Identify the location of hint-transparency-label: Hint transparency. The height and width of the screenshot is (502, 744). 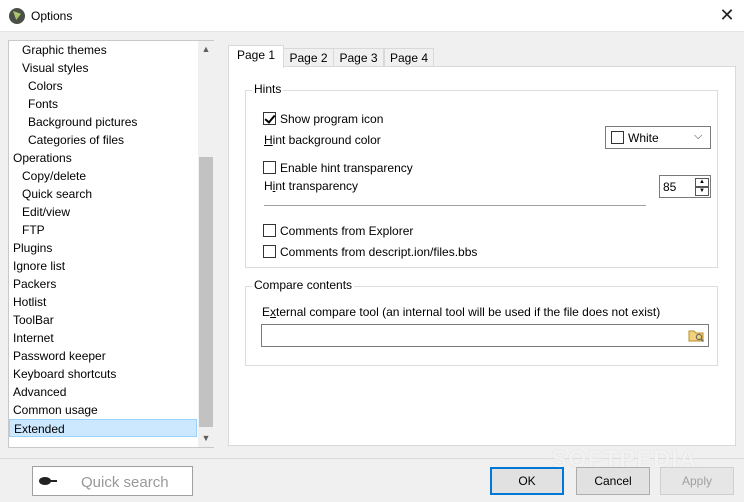
(311, 186).